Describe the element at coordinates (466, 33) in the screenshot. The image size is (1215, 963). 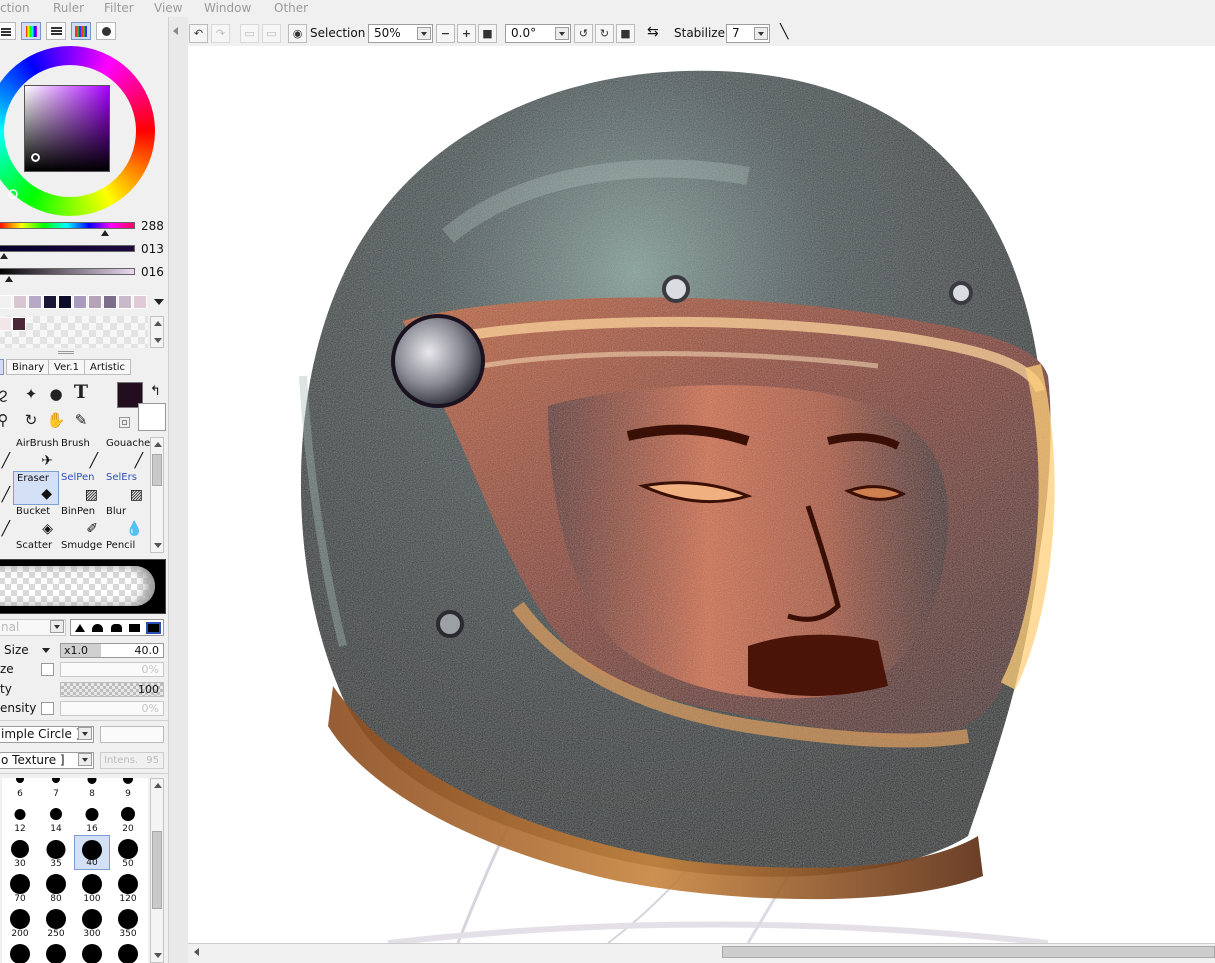
I see `zoom-in-button: +` at that location.